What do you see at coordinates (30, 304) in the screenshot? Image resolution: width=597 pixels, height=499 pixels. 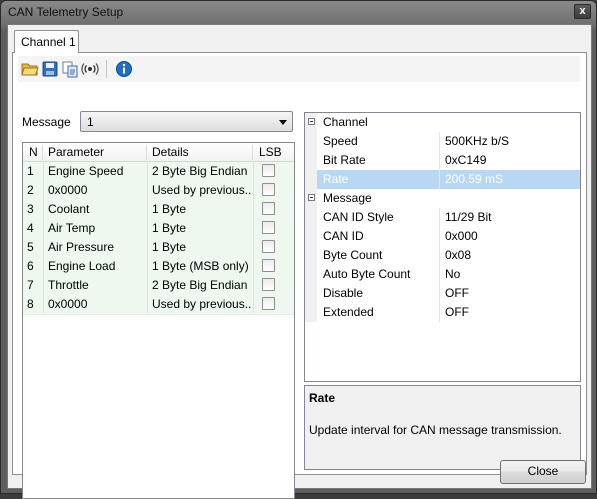 I see `row-number: 8` at bounding box center [30, 304].